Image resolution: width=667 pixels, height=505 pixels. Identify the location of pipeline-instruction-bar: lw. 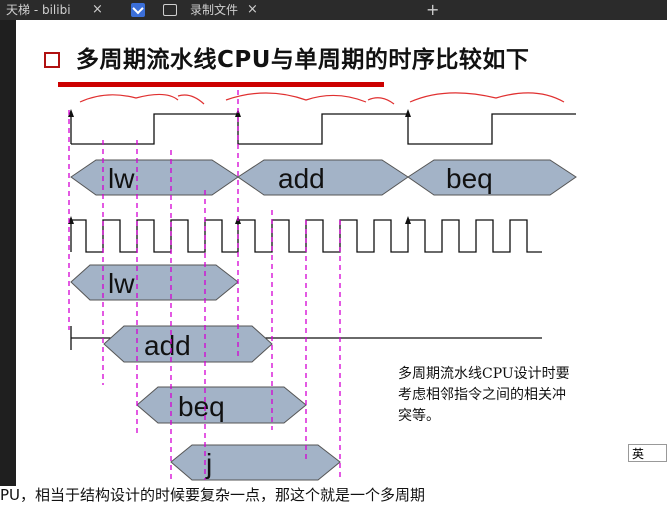
(154, 282).